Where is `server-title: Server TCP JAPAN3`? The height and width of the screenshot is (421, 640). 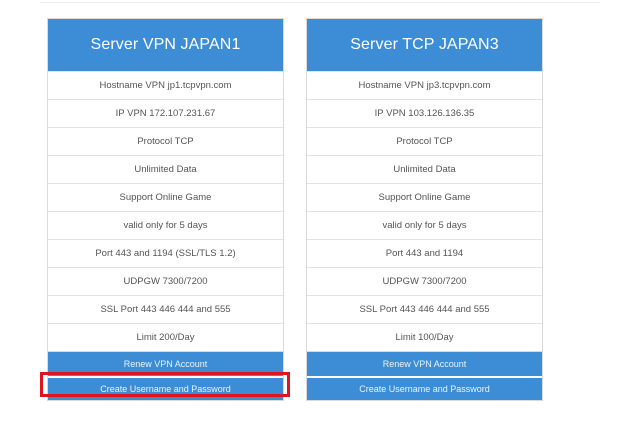 server-title: Server TCP JAPAN3 is located at coordinates (424, 45).